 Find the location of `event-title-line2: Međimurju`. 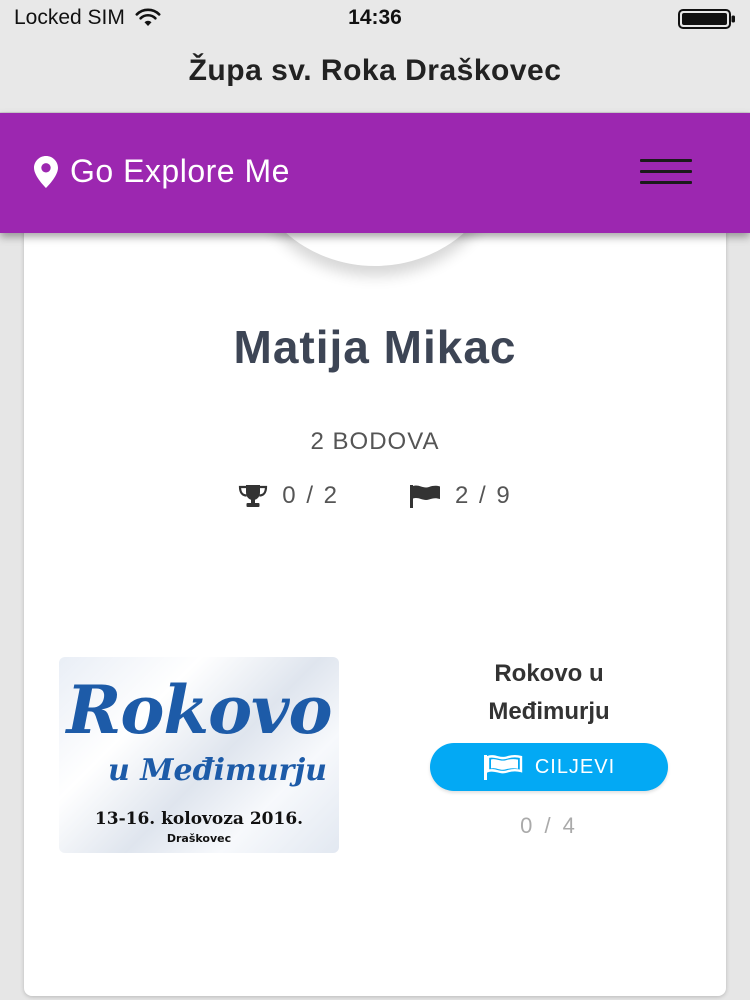

event-title-line2: Međimurju is located at coordinates (549, 711).